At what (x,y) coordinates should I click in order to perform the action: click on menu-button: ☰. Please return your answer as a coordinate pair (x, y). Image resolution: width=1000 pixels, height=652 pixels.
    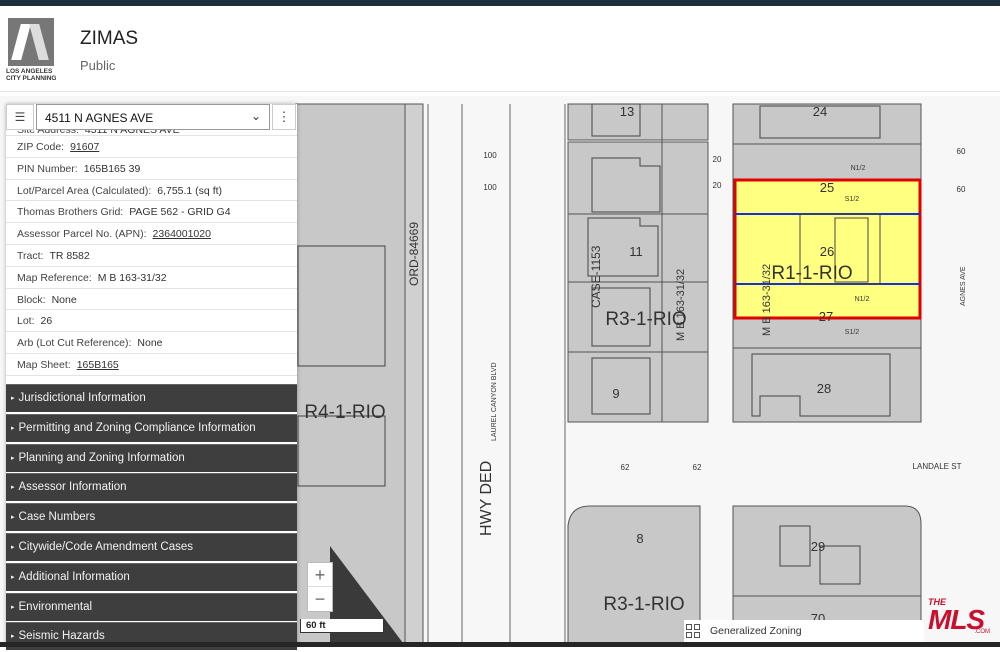
    Looking at the image, I should click on (20, 117).